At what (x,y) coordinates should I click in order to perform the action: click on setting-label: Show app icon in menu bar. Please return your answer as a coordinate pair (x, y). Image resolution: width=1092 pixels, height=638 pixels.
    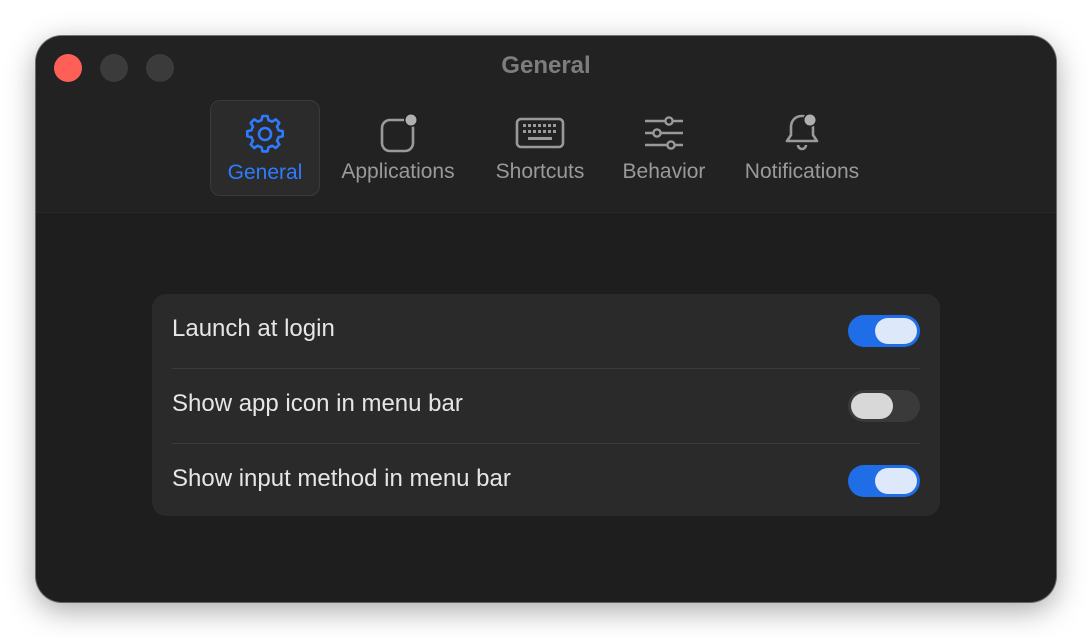
    Looking at the image, I should click on (317, 403).